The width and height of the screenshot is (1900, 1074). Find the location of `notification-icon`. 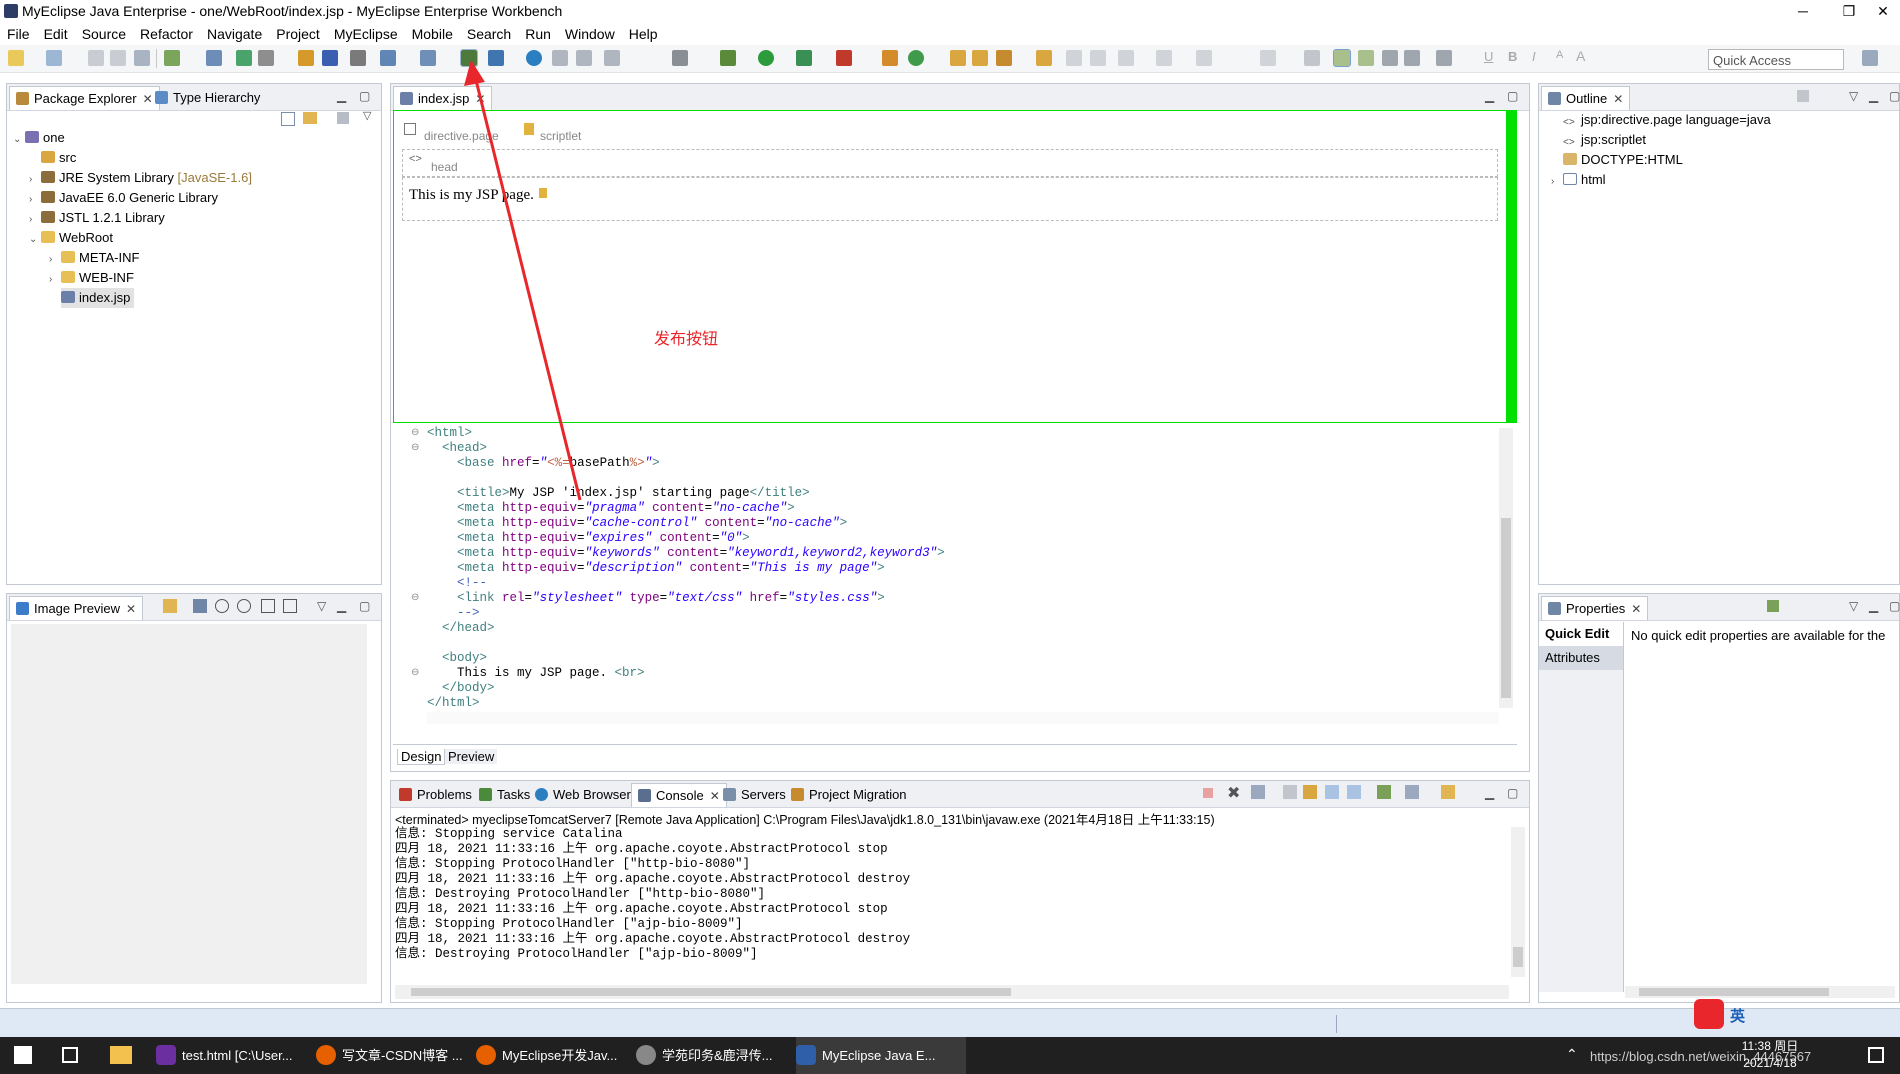

notification-icon is located at coordinates (1876, 1055).